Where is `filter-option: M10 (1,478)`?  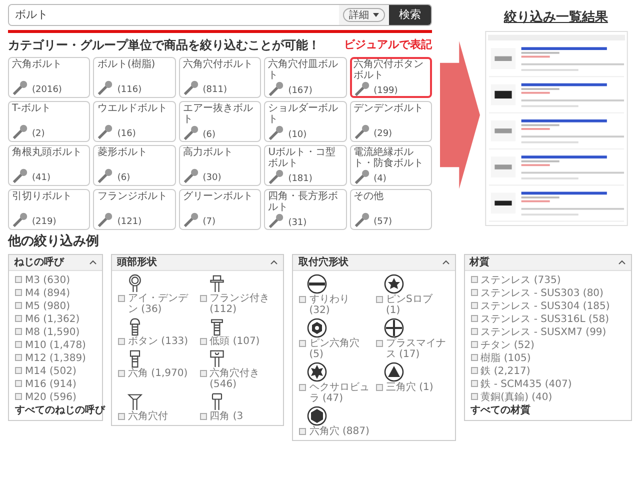 filter-option: M10 (1,478) is located at coordinates (55, 345).